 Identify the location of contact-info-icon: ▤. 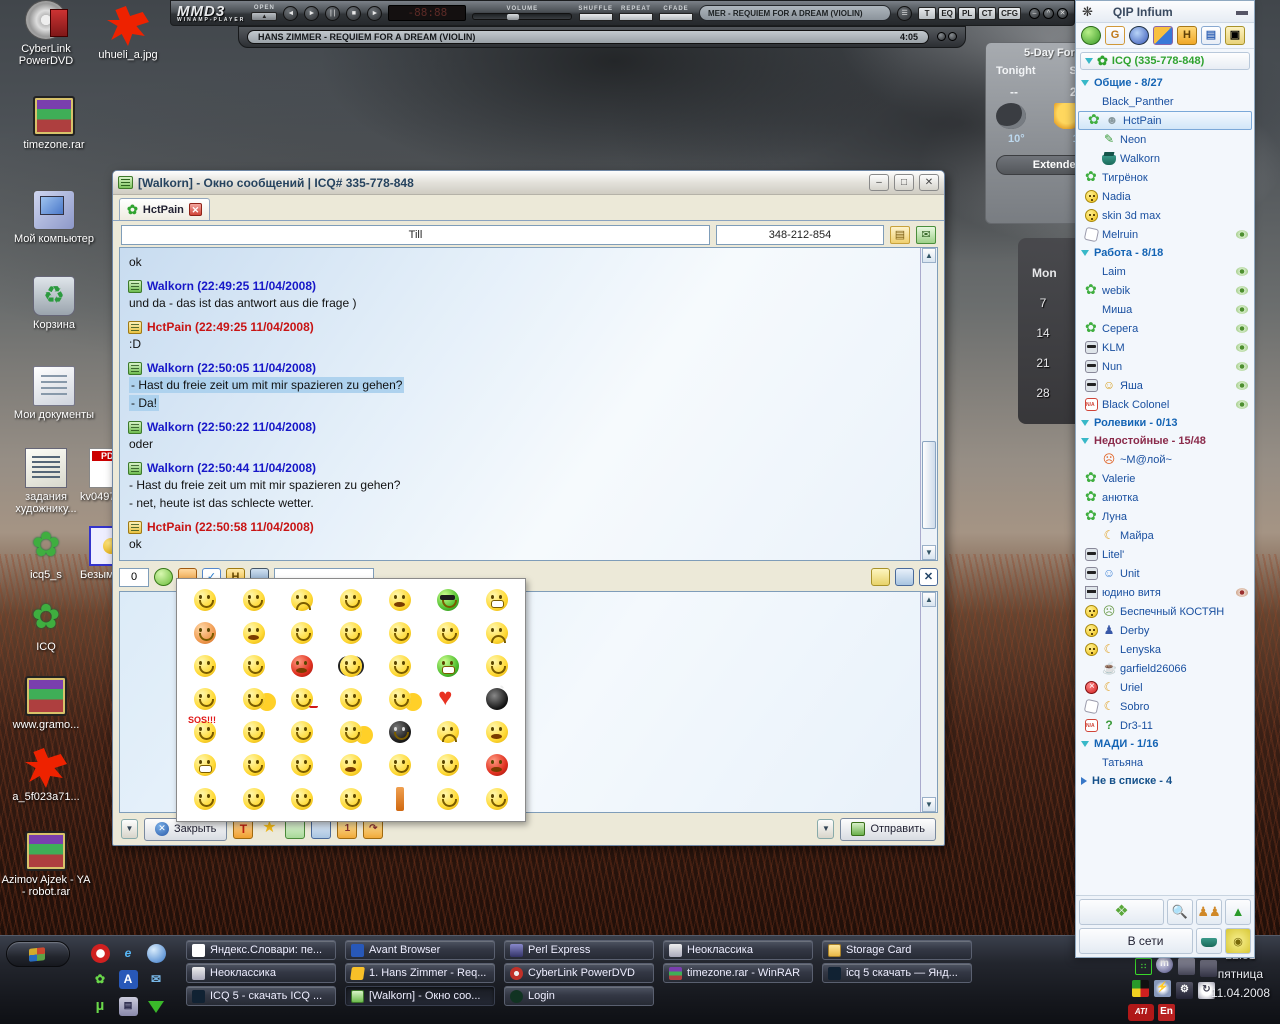
(900, 235).